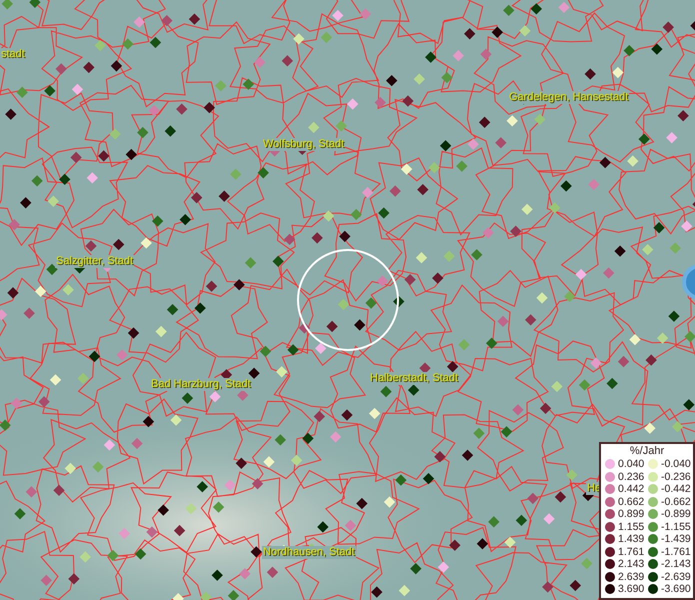 The height and width of the screenshot is (600, 695). Describe the element at coordinates (631, 514) in the screenshot. I see `legend-value: 0.899` at that location.